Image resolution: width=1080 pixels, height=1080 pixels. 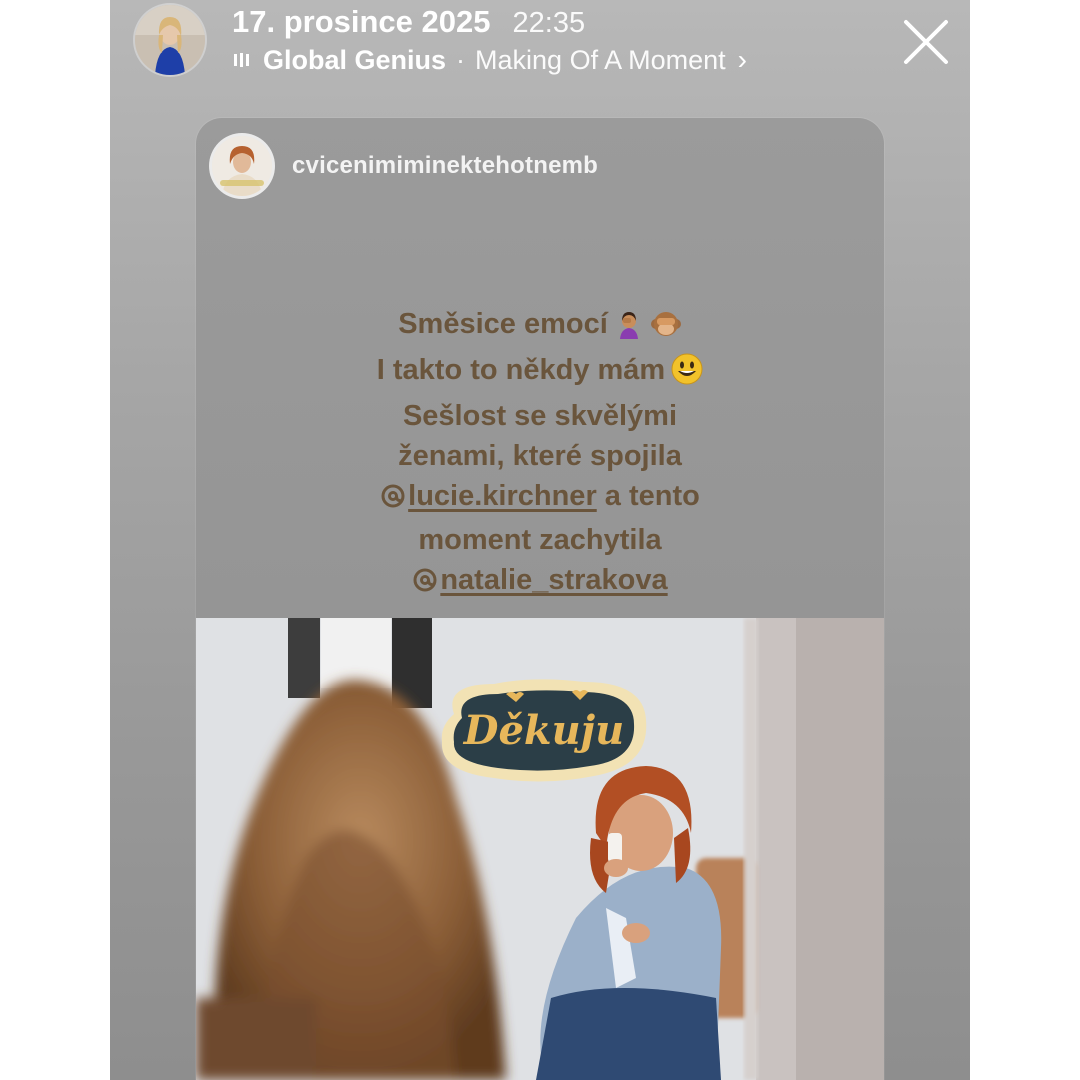 I want to click on story-owner-avatar, so click(x=170, y=40).